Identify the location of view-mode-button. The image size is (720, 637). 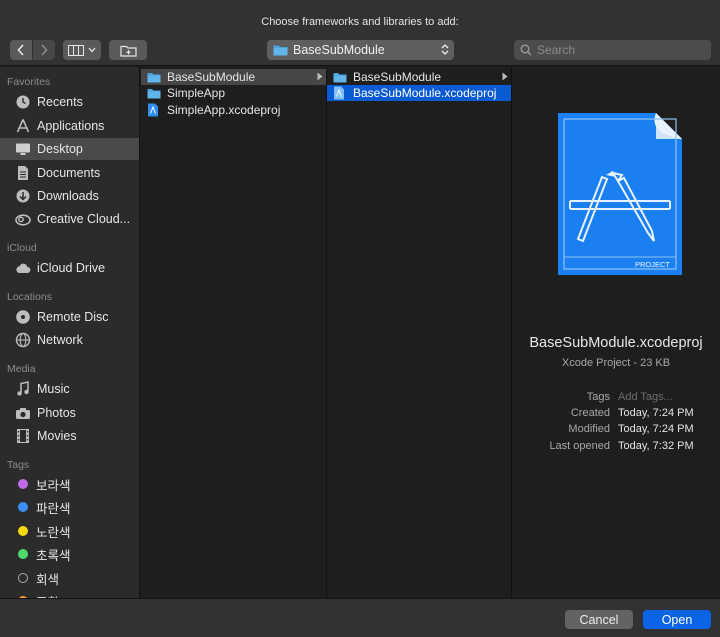
(82, 50).